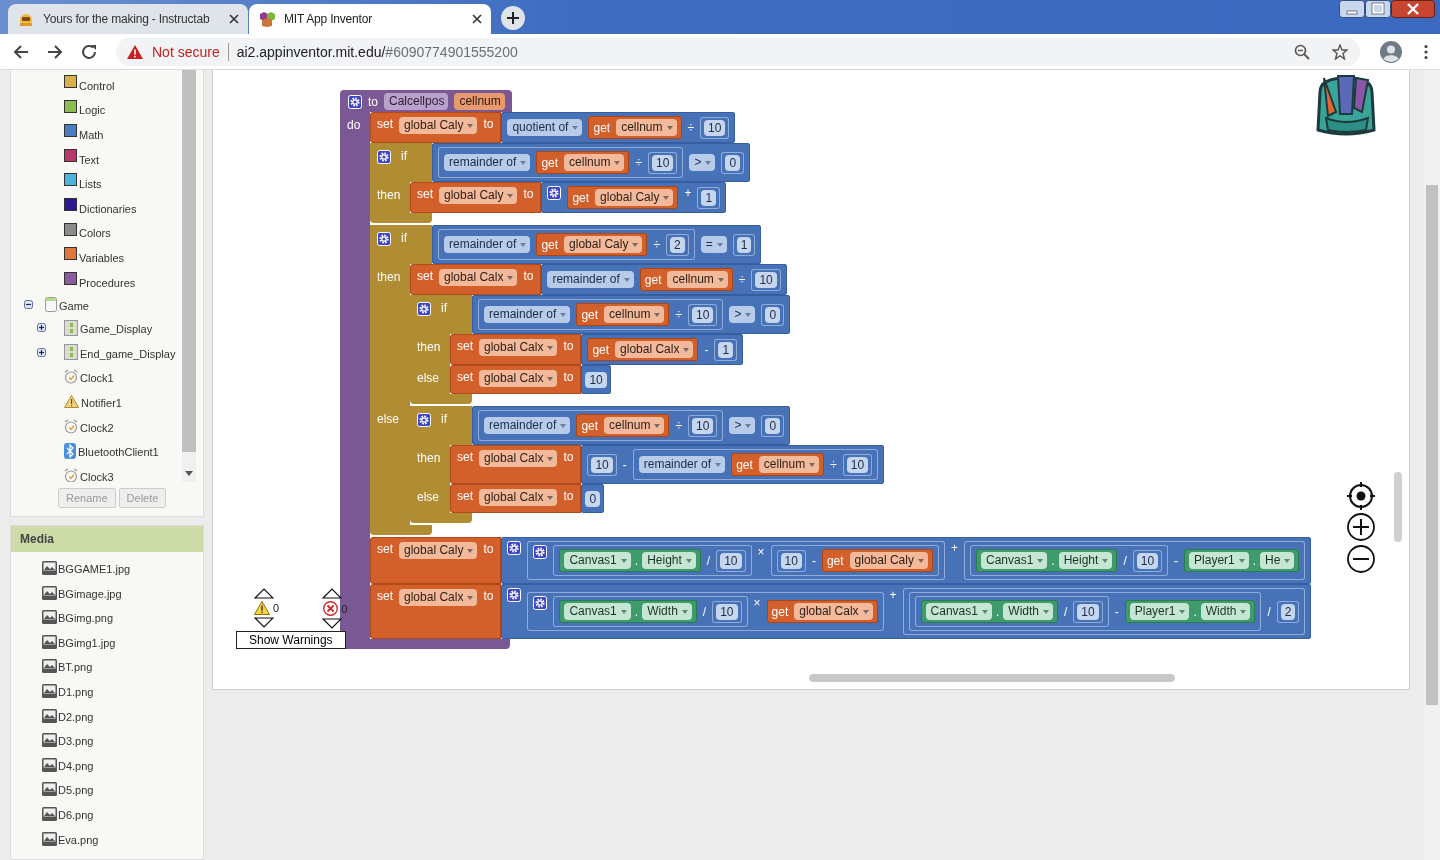 The width and height of the screenshot is (1440, 860). I want to click on tree-item: Math, so click(91, 133).